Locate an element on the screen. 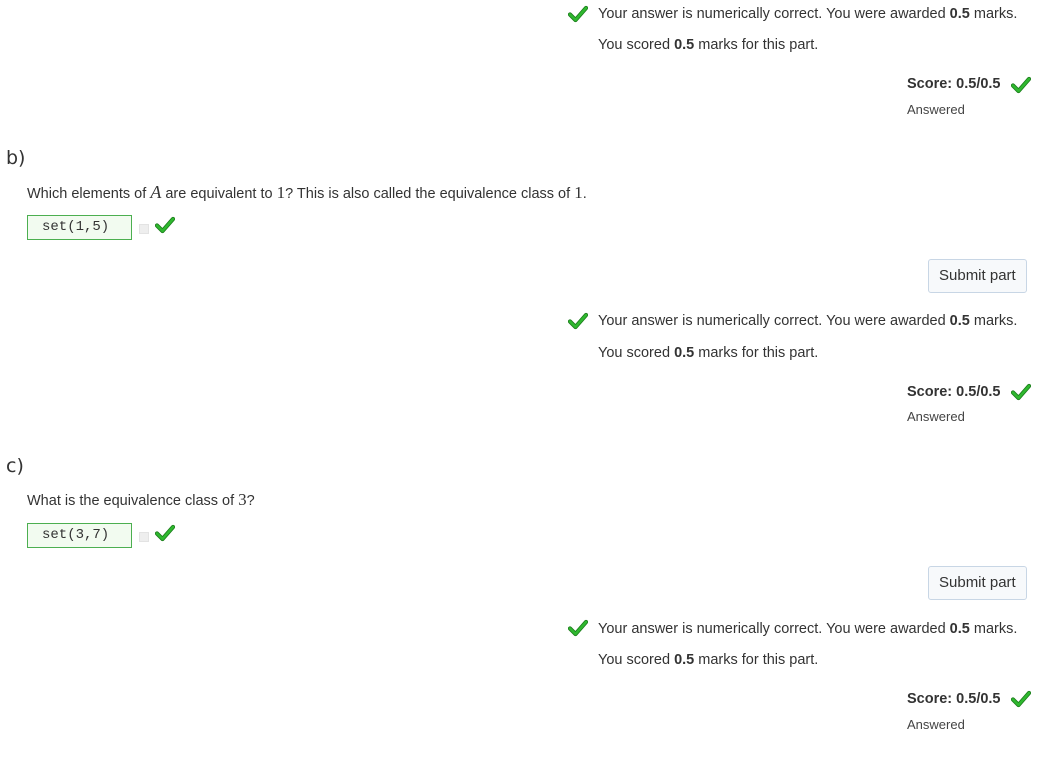 The height and width of the screenshot is (759, 1043). answer-input: set(1,5) is located at coordinates (79, 227).